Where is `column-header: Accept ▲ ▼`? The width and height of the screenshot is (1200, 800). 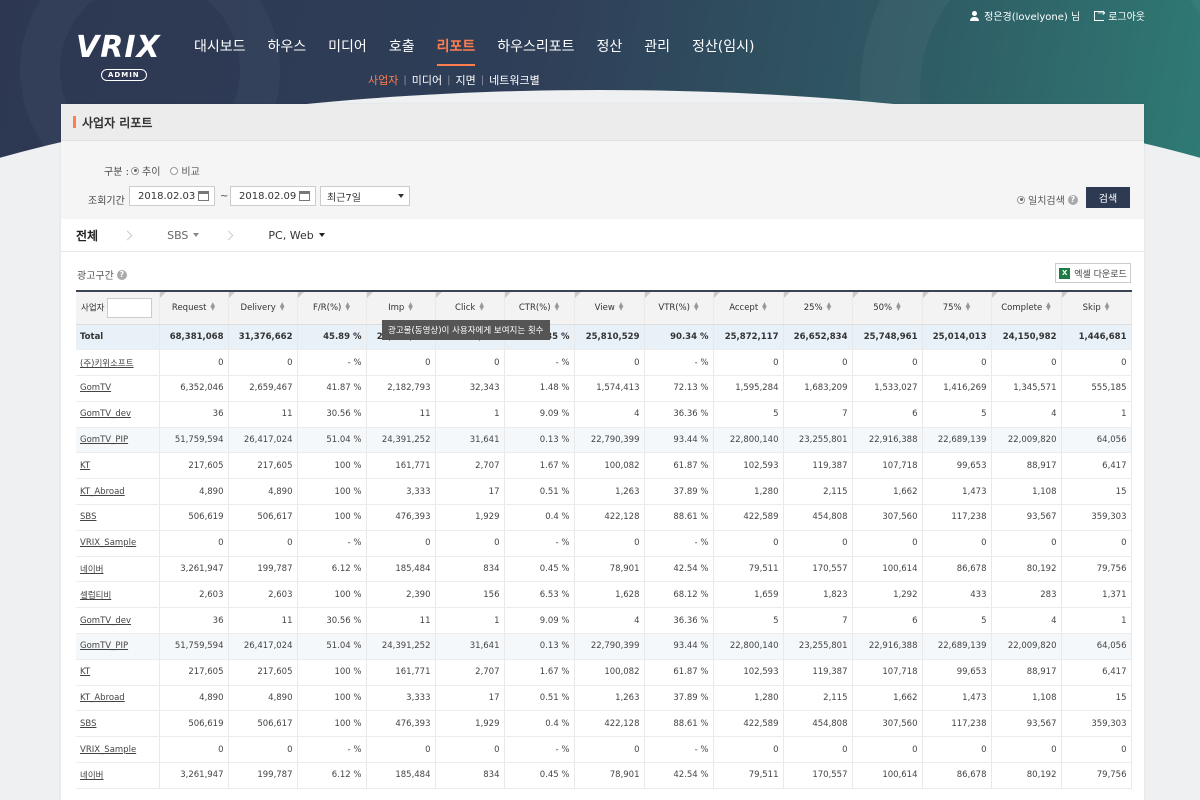 column-header: Accept ▲ ▼ is located at coordinates (748, 307).